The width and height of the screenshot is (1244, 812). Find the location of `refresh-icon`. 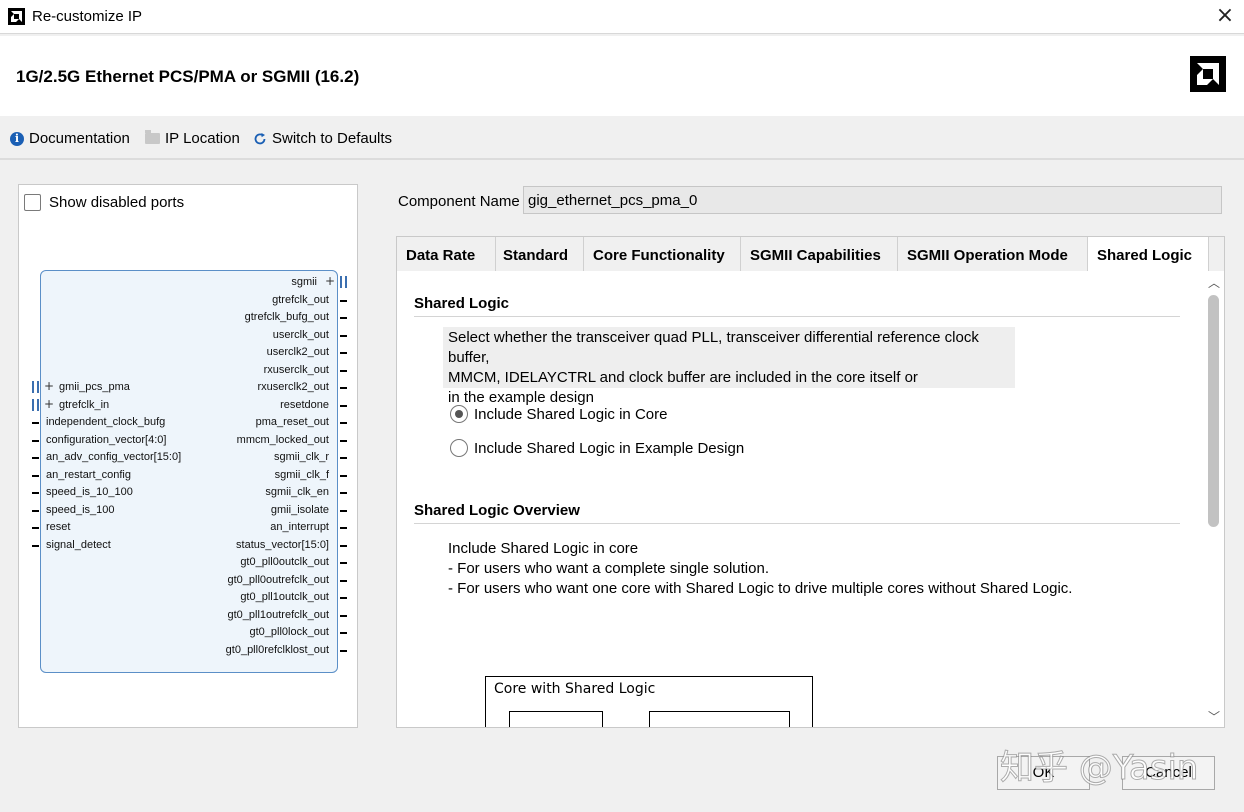

refresh-icon is located at coordinates (260, 139).